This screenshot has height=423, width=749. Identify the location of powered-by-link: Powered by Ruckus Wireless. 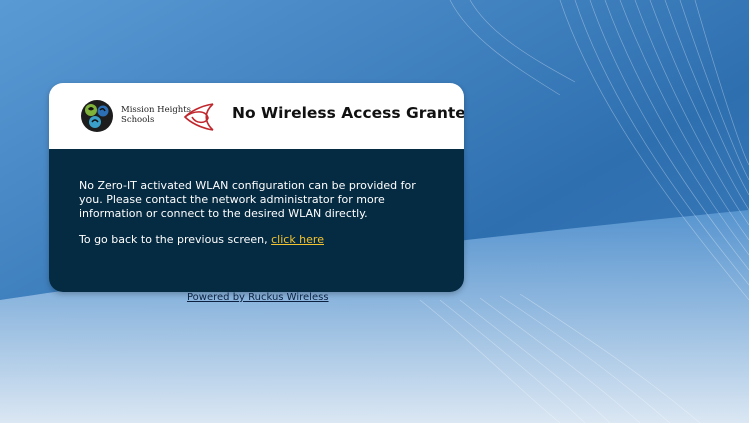
(258, 297).